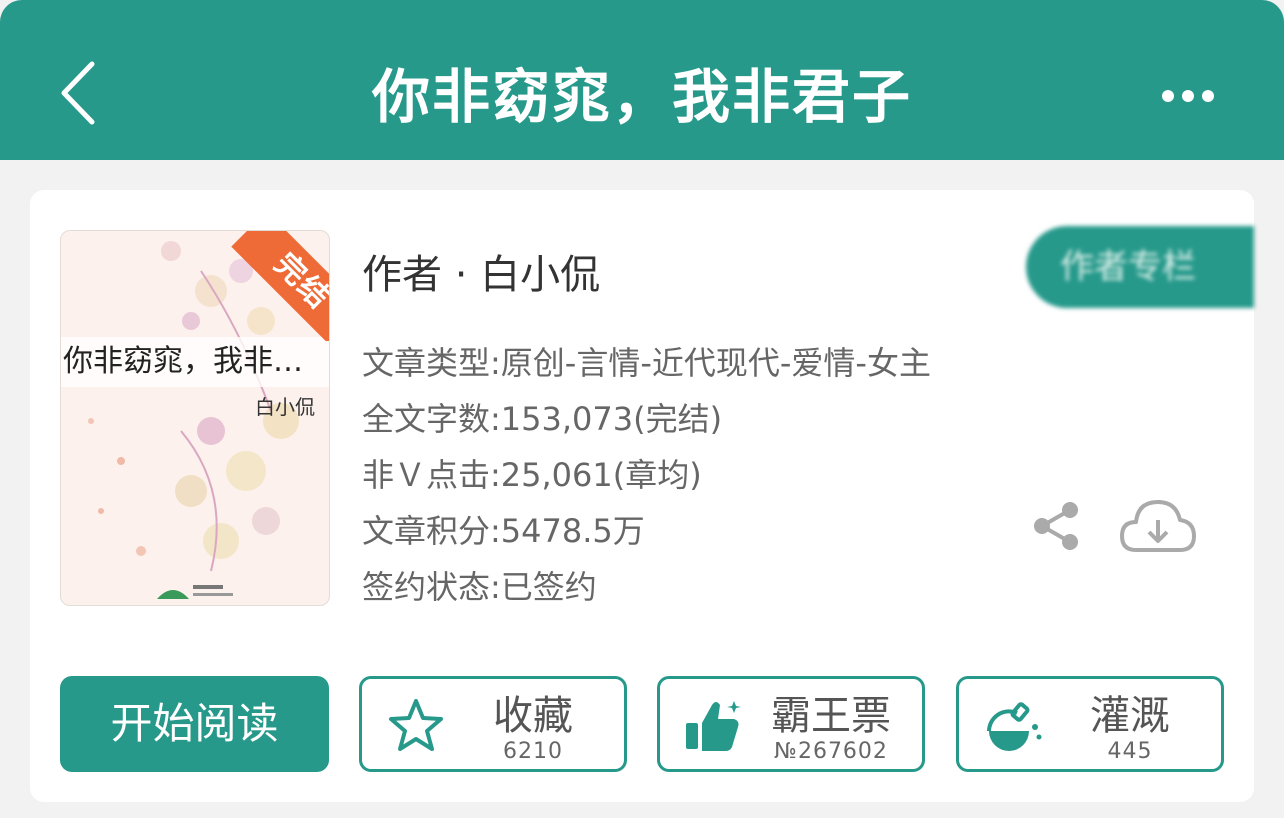 Image resolution: width=1284 pixels, height=818 pixels. What do you see at coordinates (533, 716) in the screenshot?
I see `favorite-label: 收藏` at bounding box center [533, 716].